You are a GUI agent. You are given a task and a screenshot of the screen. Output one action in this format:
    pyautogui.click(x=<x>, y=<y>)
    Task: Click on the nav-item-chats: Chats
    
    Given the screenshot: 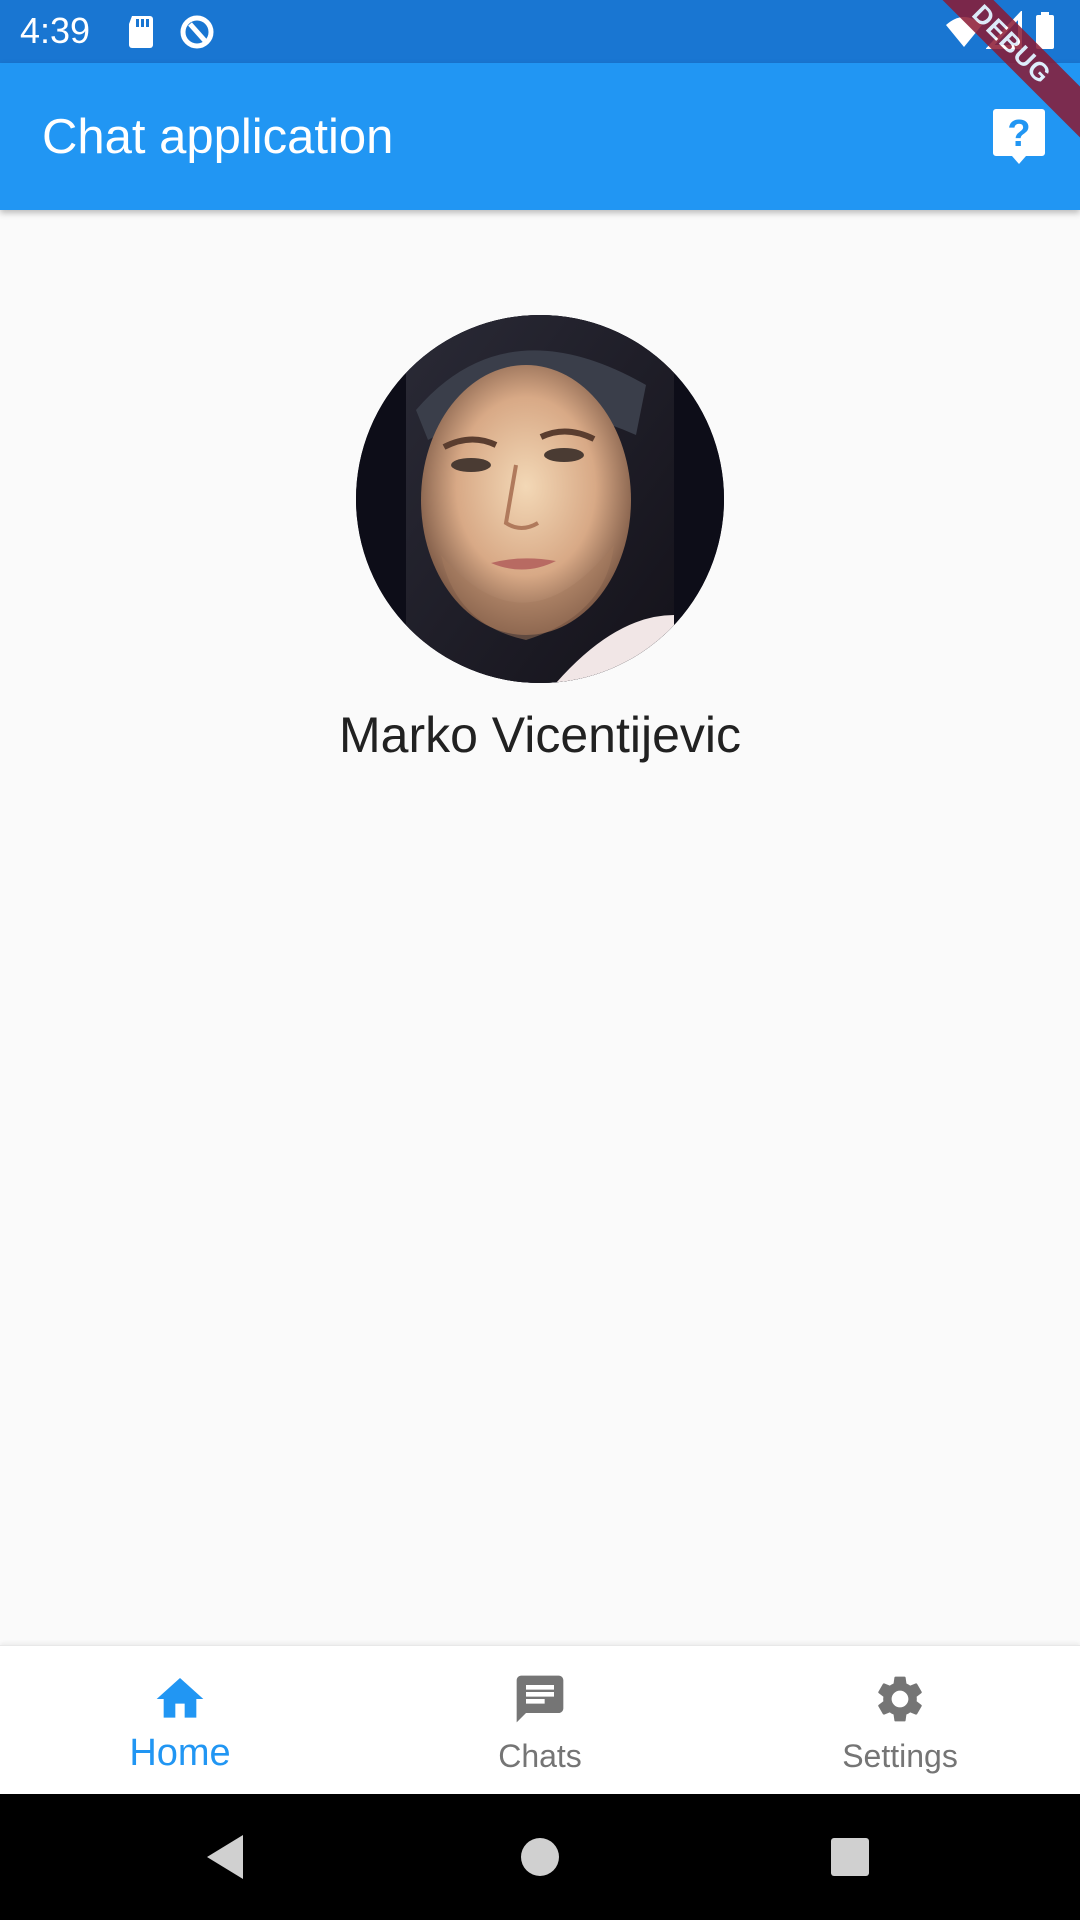 What is the action you would take?
    pyautogui.click(x=540, y=1720)
    